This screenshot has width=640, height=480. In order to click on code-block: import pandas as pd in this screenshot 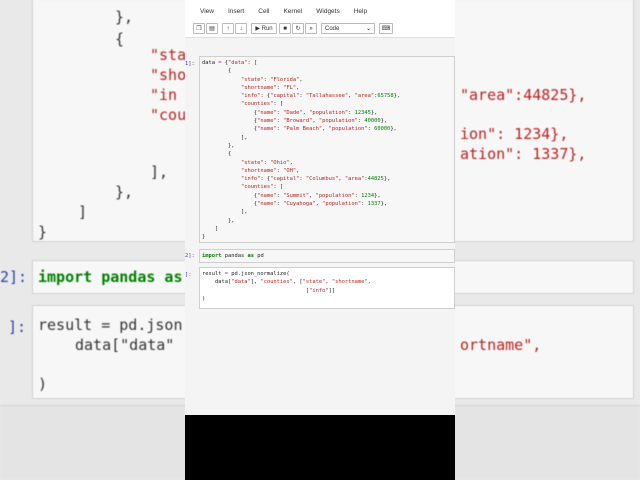, I will do `click(327, 256)`.